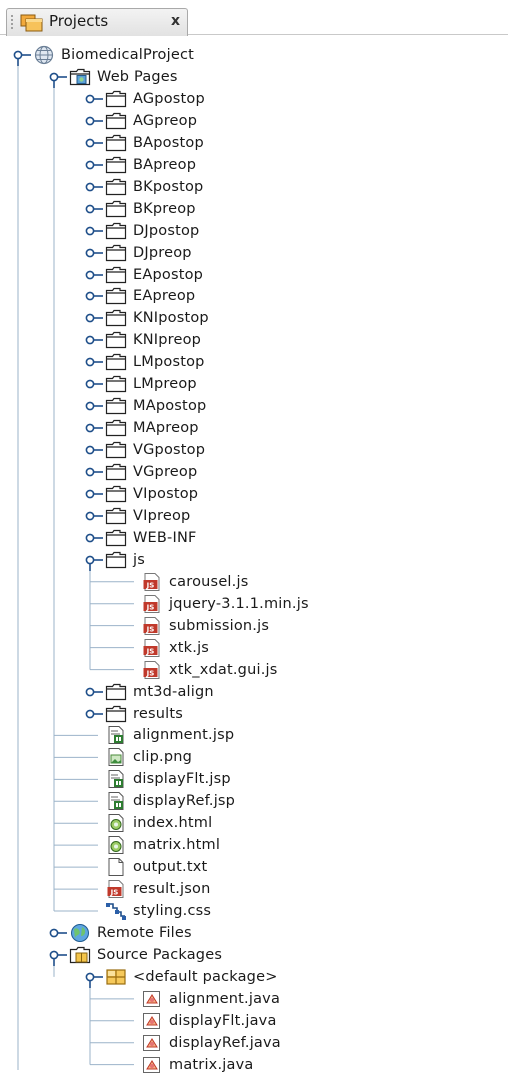 The image size is (508, 1079). Describe the element at coordinates (292, 406) in the screenshot. I see `tree-node: MApostop` at that location.